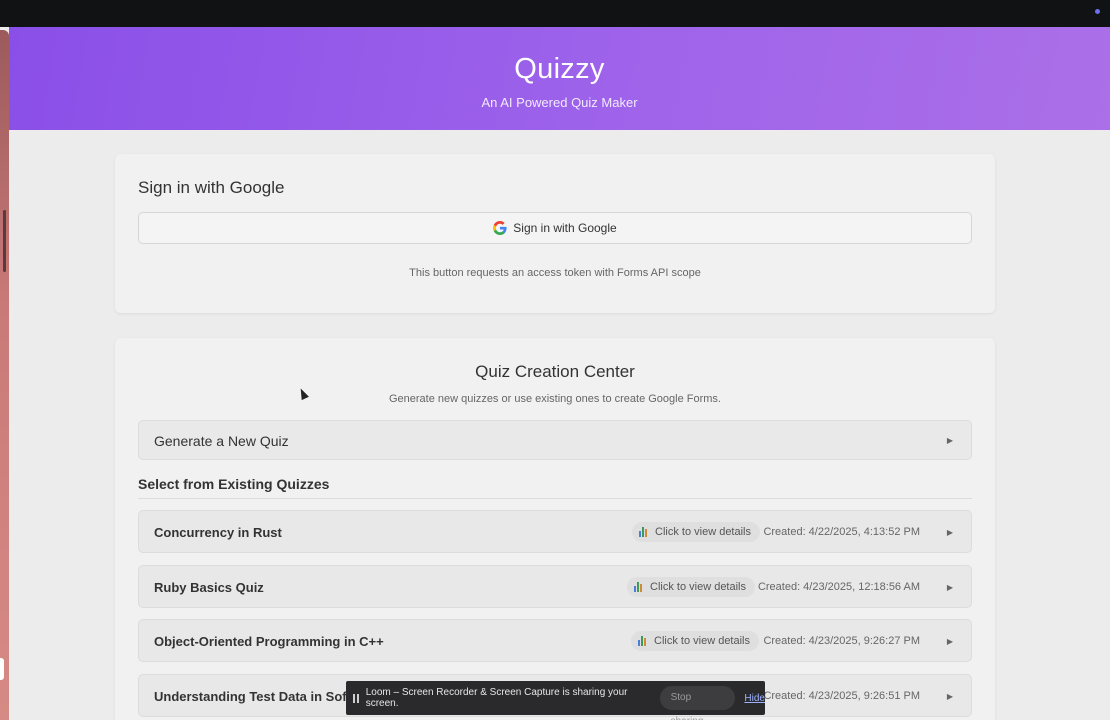 Image resolution: width=1110 pixels, height=720 pixels. What do you see at coordinates (565, 228) in the screenshot?
I see `google-signin-label: Sign in with Google` at bounding box center [565, 228].